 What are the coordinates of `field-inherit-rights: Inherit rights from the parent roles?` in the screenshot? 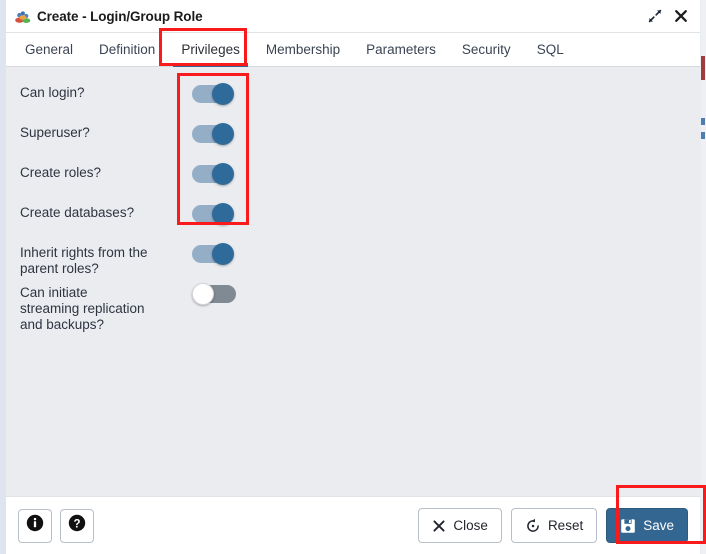 It's located at (360, 261).